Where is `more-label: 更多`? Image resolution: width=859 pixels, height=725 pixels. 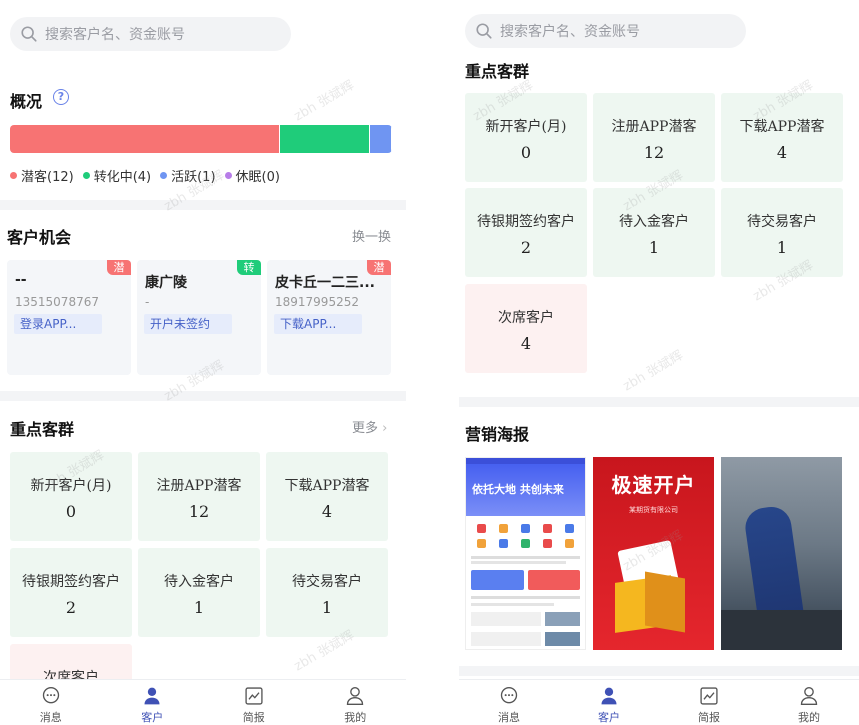
more-label: 更多 is located at coordinates (365, 428).